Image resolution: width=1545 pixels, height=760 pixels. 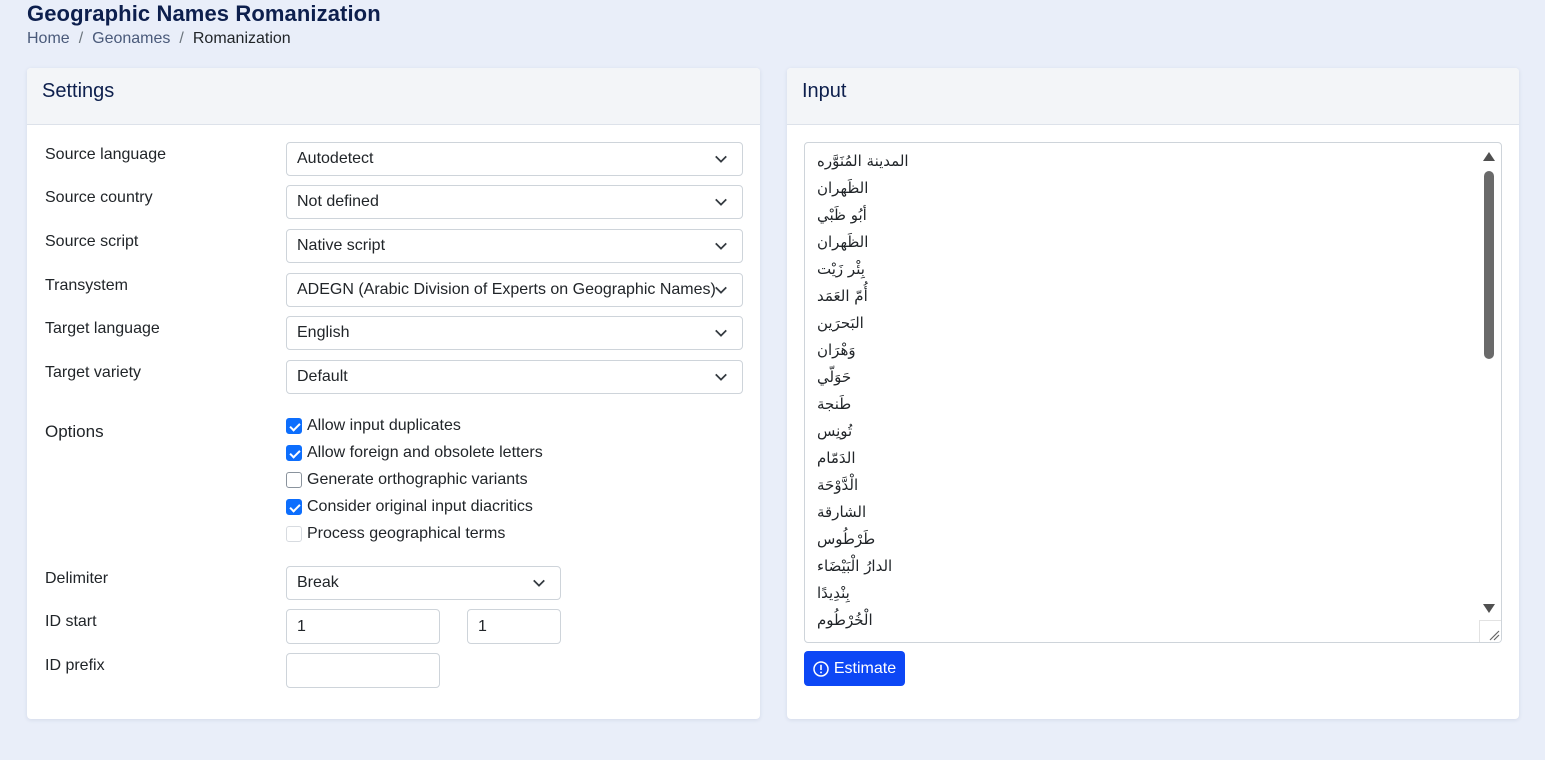 What do you see at coordinates (1489, 156) in the screenshot?
I see `scroll-up-arrow-icon` at bounding box center [1489, 156].